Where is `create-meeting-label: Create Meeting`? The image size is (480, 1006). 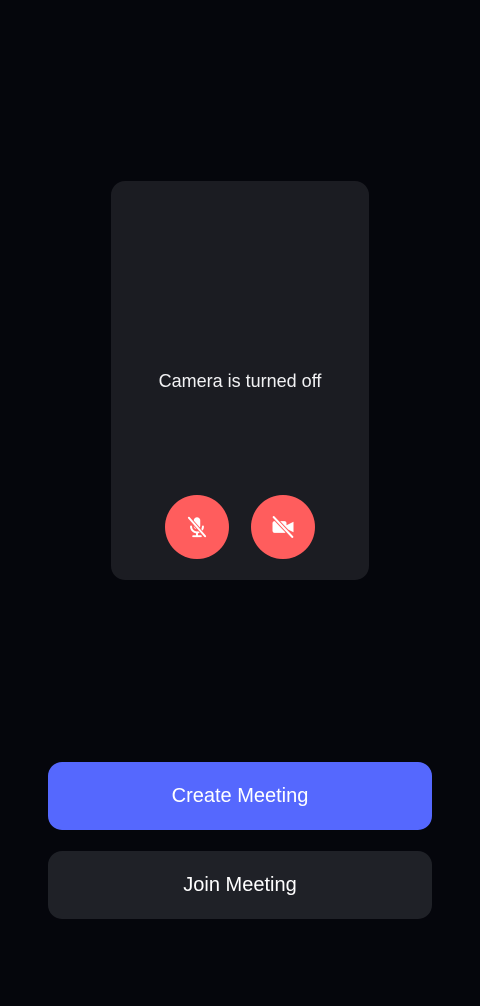
create-meeting-label: Create Meeting is located at coordinates (240, 795).